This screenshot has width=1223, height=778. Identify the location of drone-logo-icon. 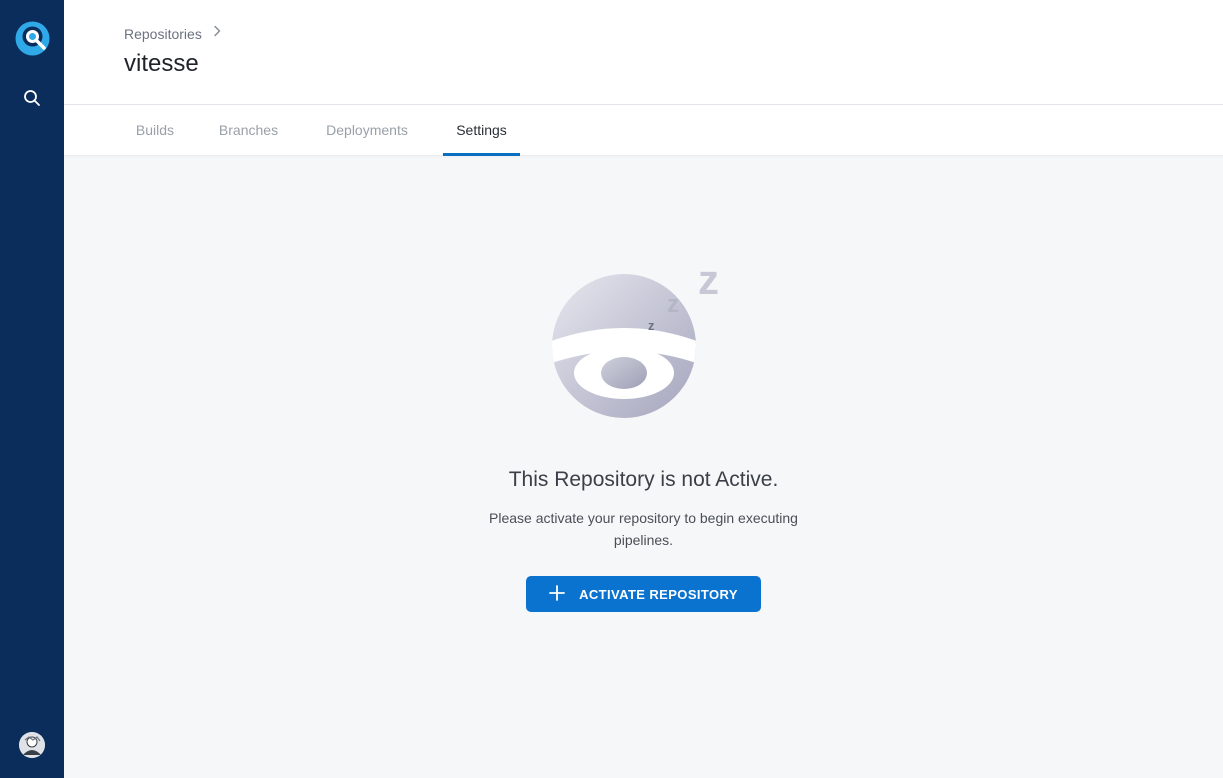
(32, 38).